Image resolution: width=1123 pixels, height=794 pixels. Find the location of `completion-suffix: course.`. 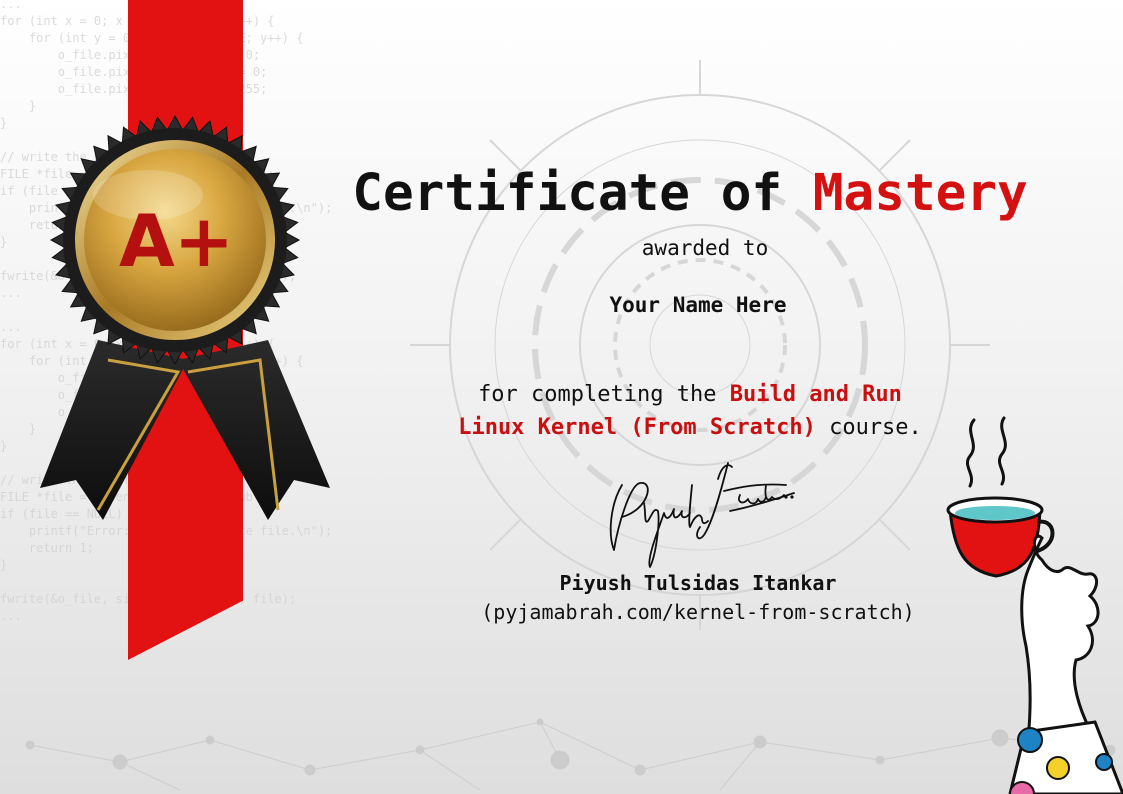

completion-suffix: course. is located at coordinates (875, 427).